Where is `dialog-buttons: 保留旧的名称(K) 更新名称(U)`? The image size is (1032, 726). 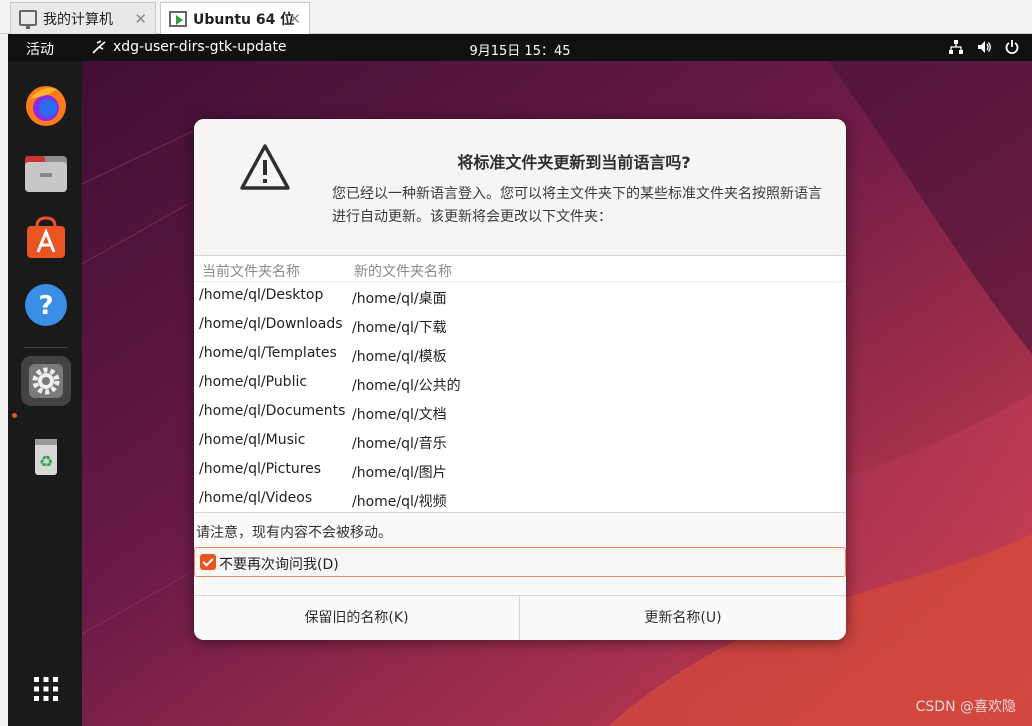
dialog-buttons: 保留旧的名称(K) 更新名称(U) is located at coordinates (520, 617).